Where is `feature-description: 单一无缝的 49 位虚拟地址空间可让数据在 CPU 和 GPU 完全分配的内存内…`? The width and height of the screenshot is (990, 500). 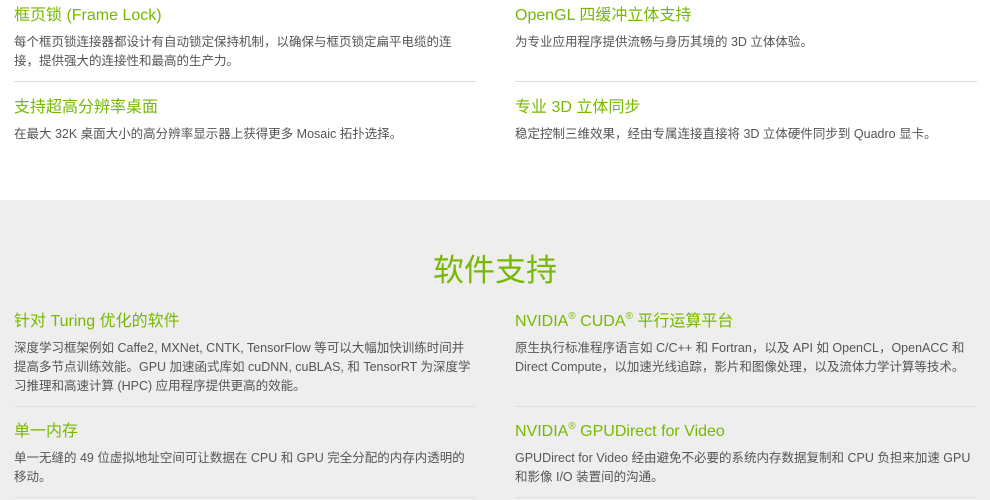 feature-description: 单一无缝的 49 位虚拟地址空间可让数据在 CPU 和 GPU 完全分配的内存内… is located at coordinates (239, 467).